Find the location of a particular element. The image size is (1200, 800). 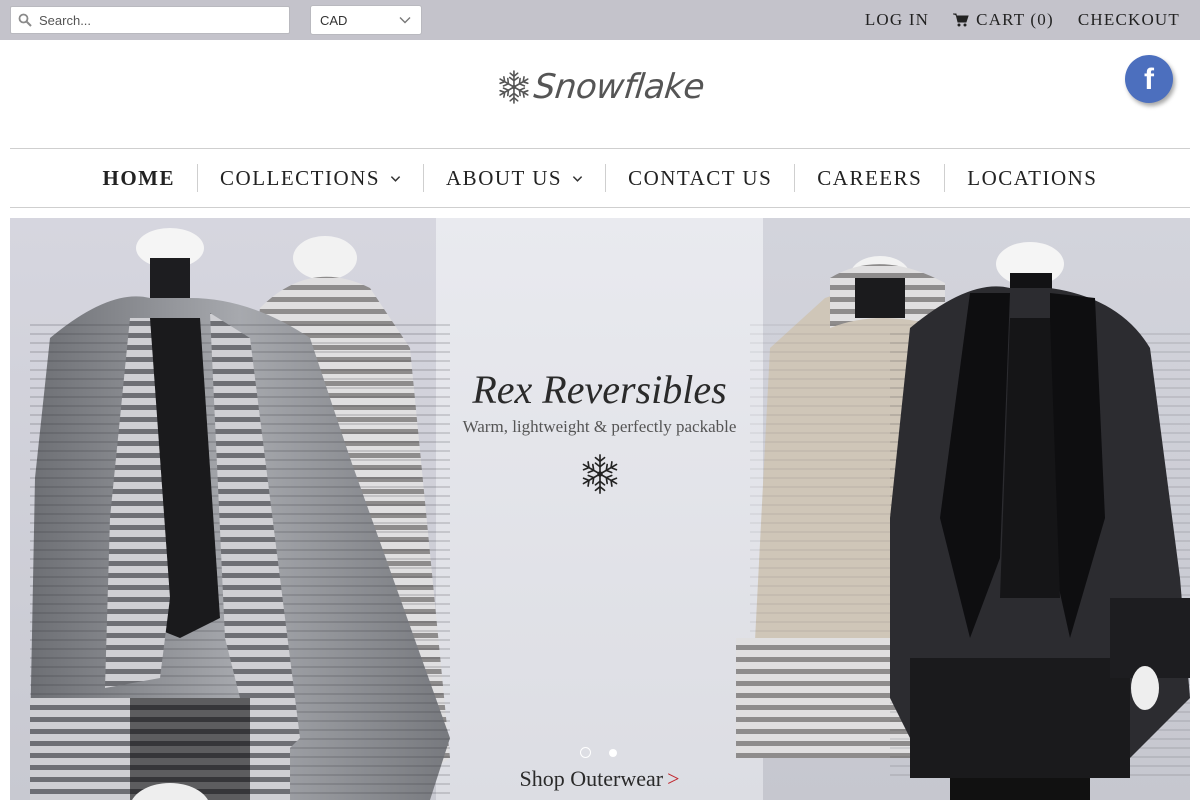

hero-title: Rex Reversibles is located at coordinates (599, 389).